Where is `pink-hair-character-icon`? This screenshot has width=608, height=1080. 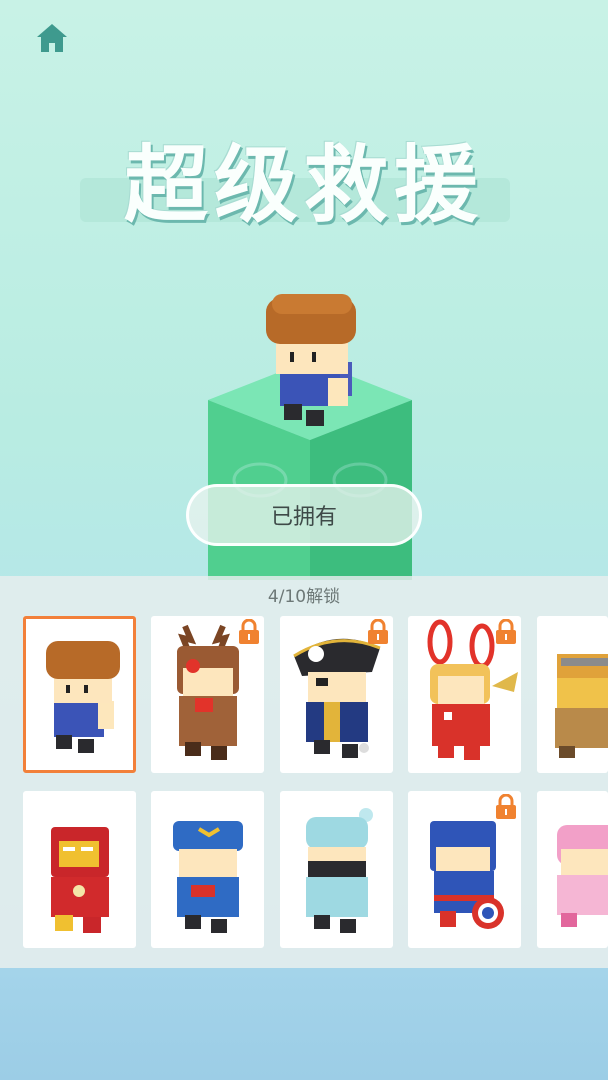
pink-hair-character-icon is located at coordinates (582, 876).